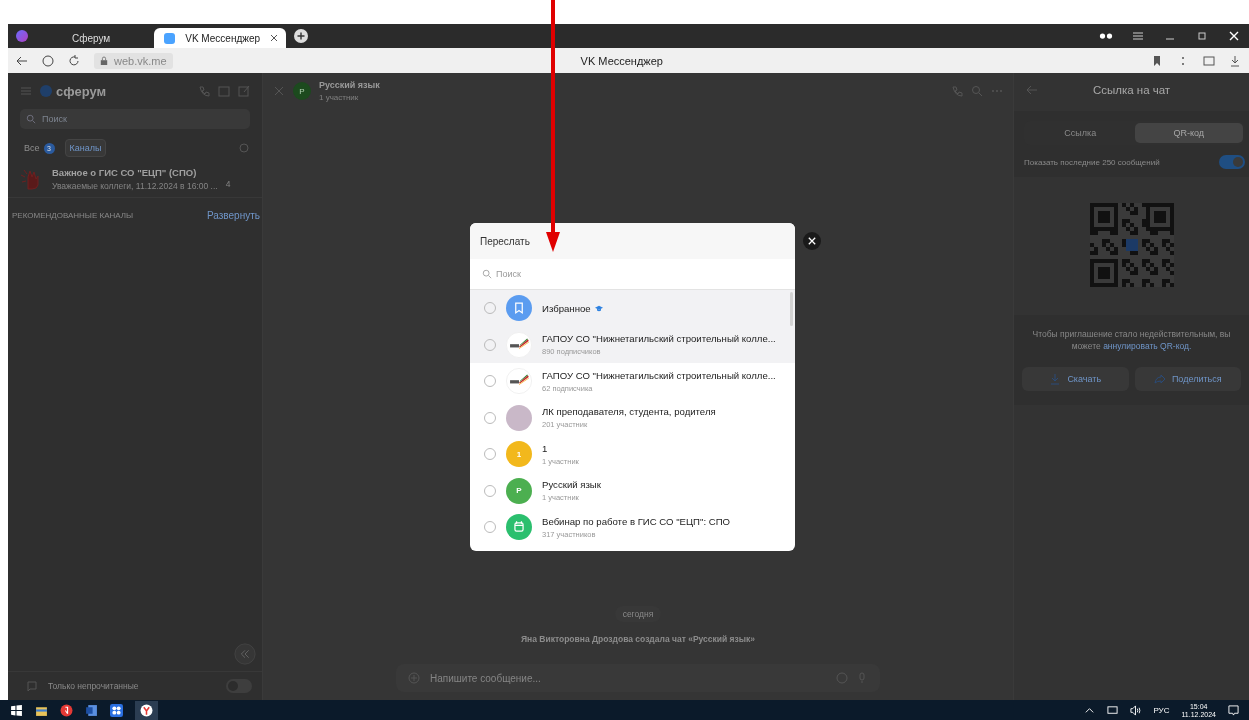  What do you see at coordinates (339, 97) in the screenshot?
I see `chat-subtitle: 1 участник` at bounding box center [339, 97].